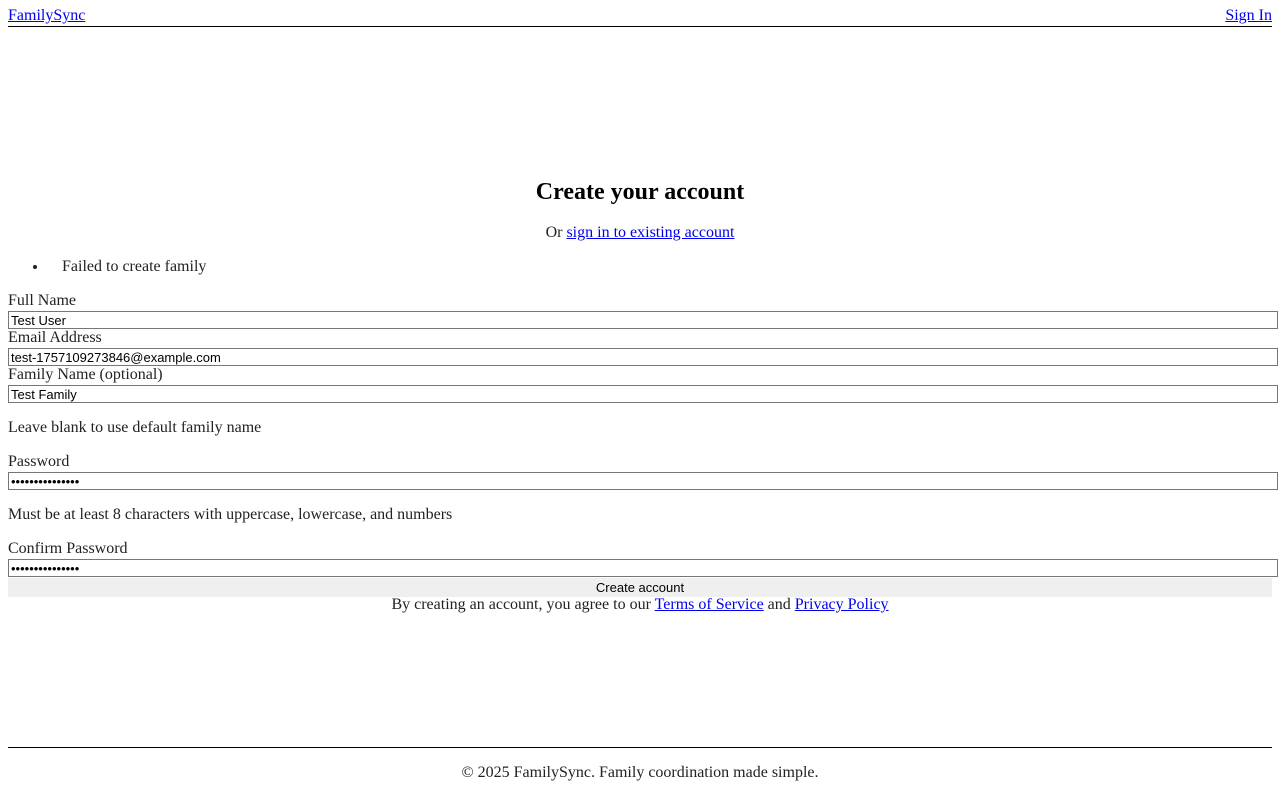  I want to click on password-field, so click(643, 481).